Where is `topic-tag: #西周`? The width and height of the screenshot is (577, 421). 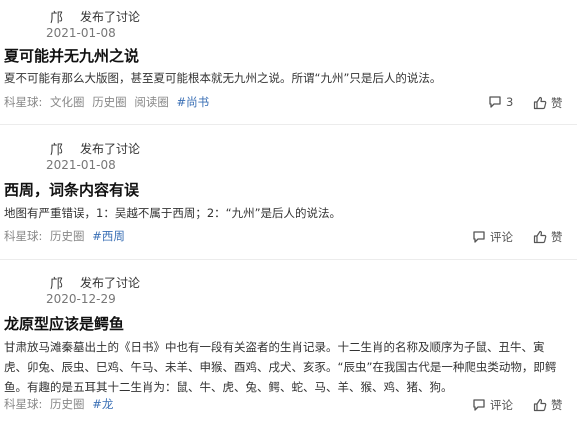 topic-tag: #西周 is located at coordinates (108, 236).